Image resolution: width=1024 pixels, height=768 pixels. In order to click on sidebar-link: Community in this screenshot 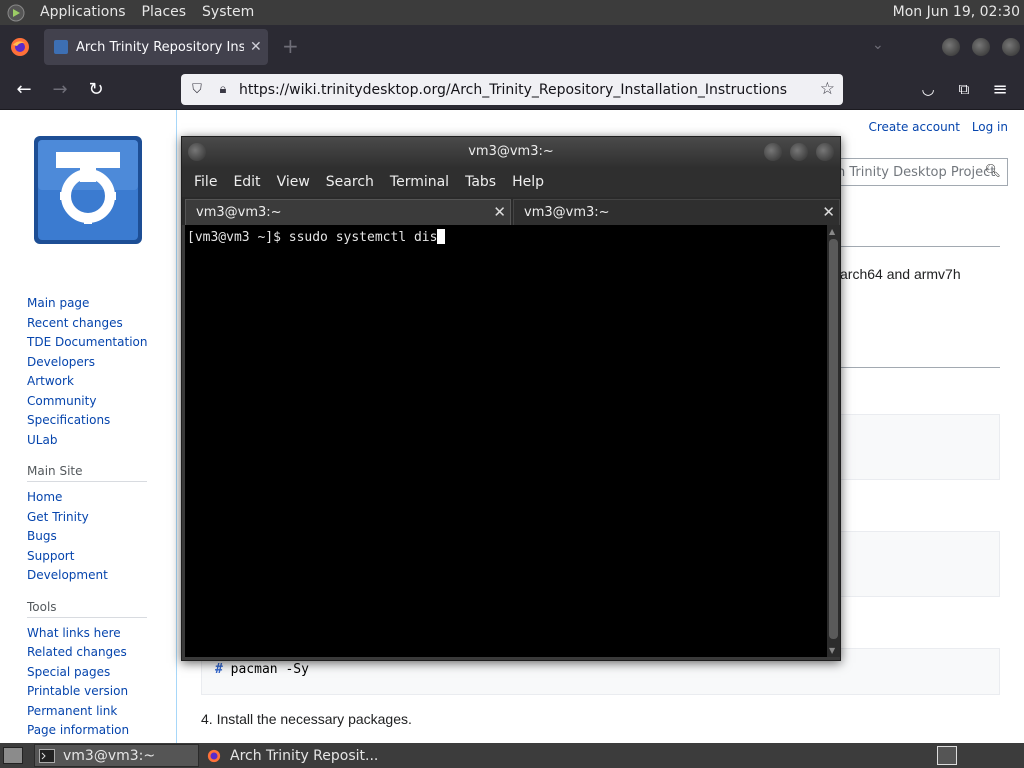, I will do `click(97, 402)`.